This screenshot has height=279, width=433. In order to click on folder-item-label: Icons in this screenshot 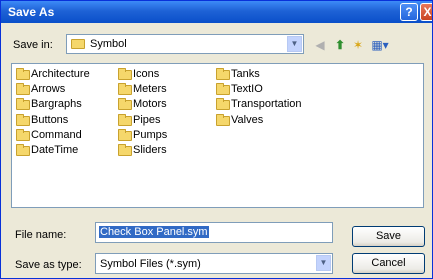, I will do `click(146, 74)`.